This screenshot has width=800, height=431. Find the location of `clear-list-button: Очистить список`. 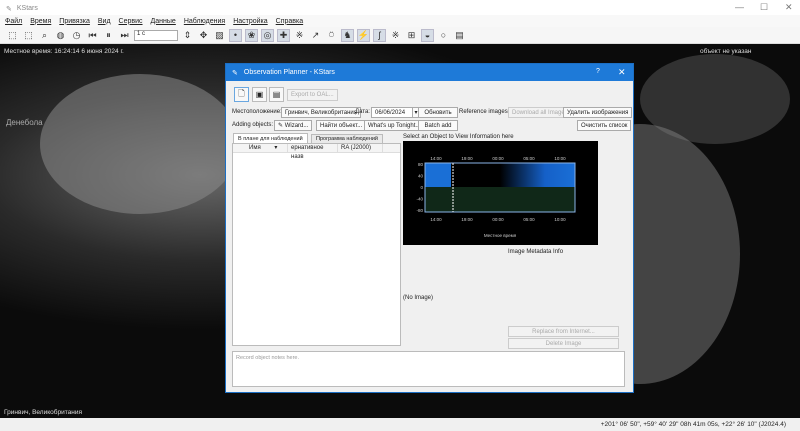

clear-list-button: Очистить список is located at coordinates (604, 125).